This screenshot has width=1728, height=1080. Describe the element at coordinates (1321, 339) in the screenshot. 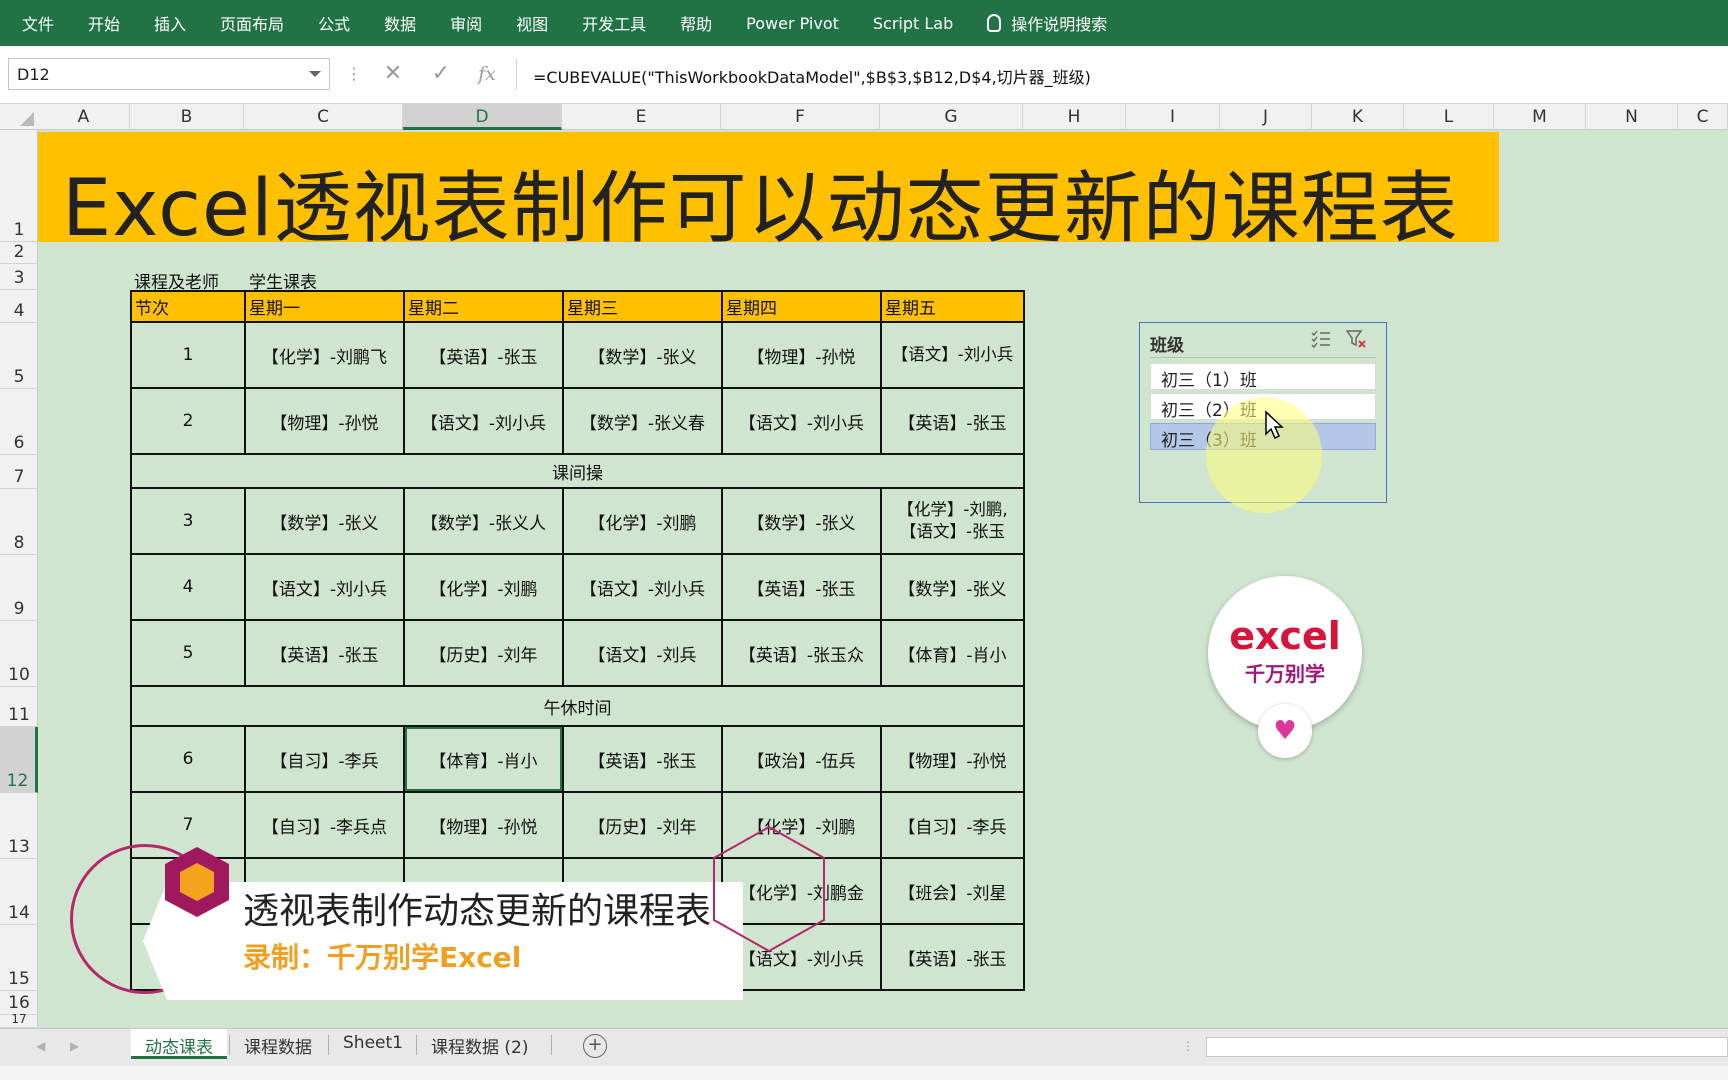

I see `multi-select-icon` at that location.